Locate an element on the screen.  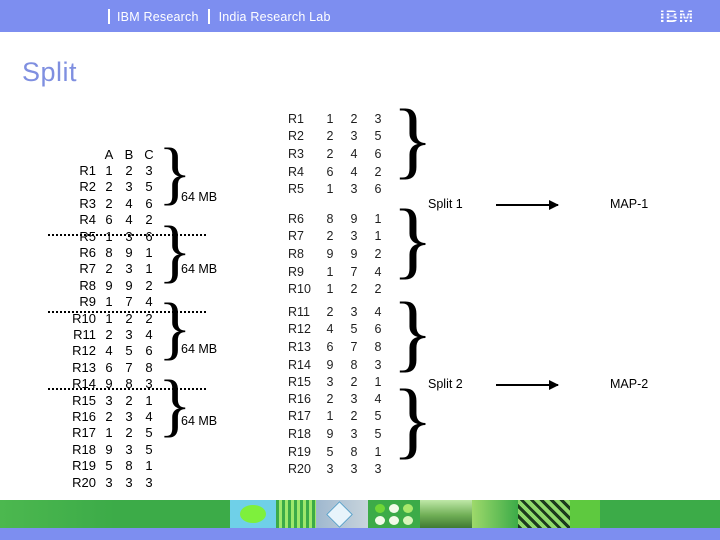
table-row: R7 2 3 1 is located at coordinates (110, 269).